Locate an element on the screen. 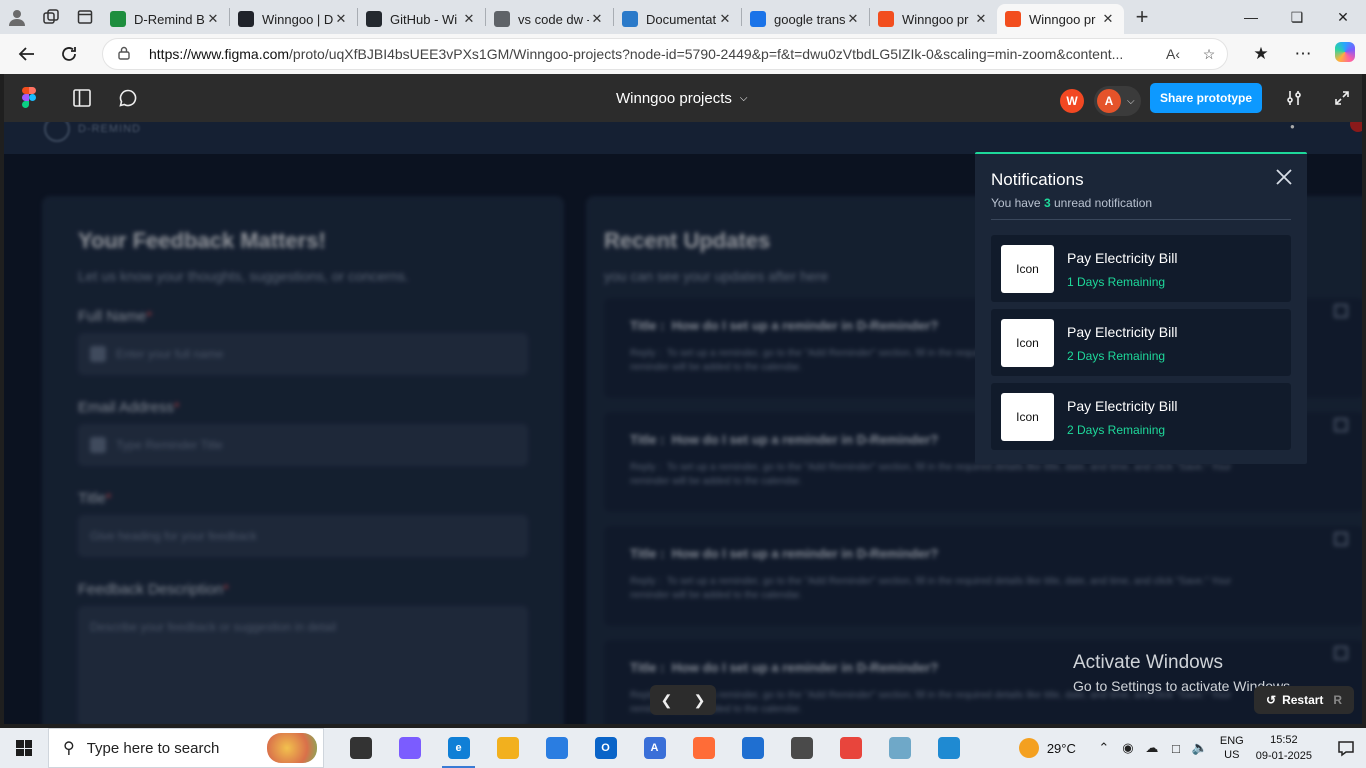 This screenshot has height=768, width=1366. lock-icon is located at coordinates (124, 54).